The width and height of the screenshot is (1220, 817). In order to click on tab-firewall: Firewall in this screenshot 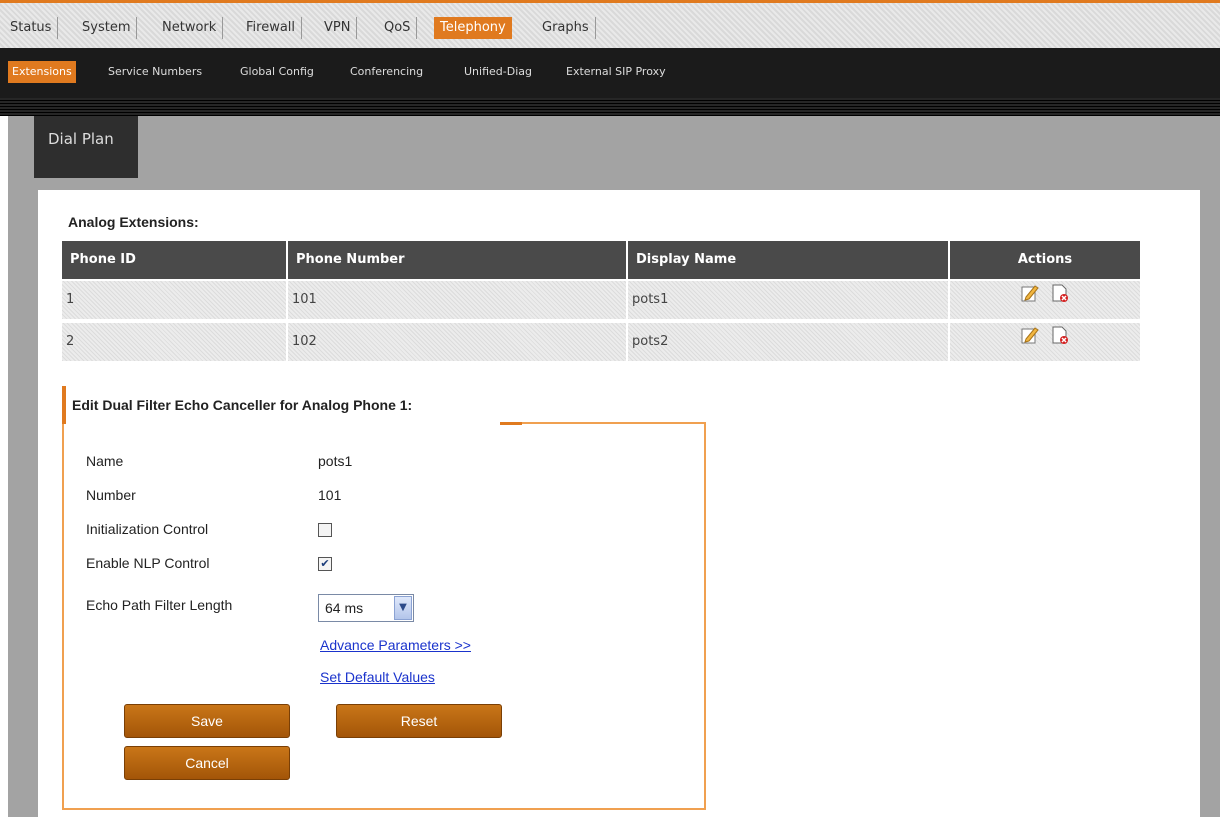, I will do `click(271, 28)`.